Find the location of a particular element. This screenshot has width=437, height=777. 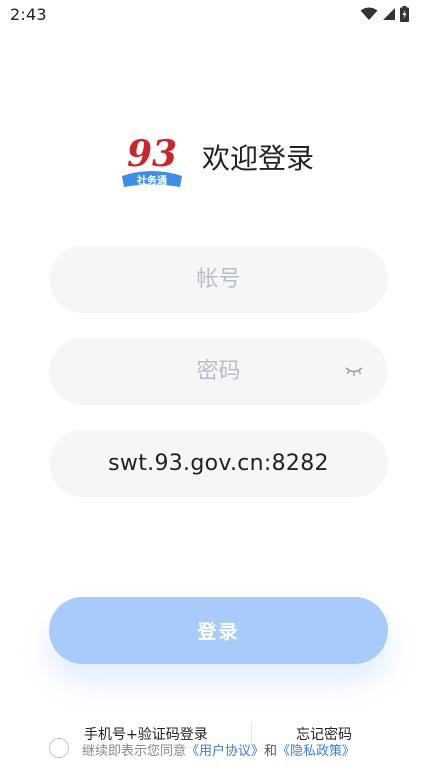

account-field is located at coordinates (218, 279).